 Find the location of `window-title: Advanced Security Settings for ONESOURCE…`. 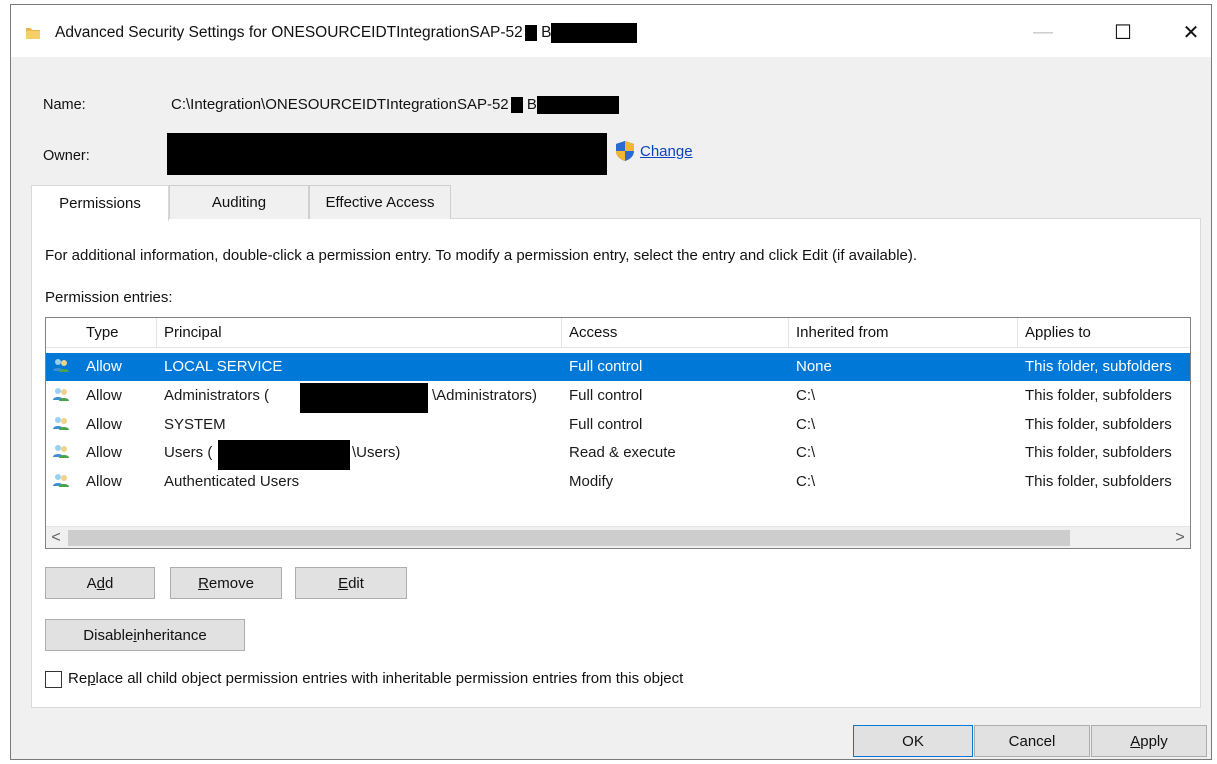

window-title: Advanced Security Settings for ONESOURCE… is located at coordinates (346, 33).